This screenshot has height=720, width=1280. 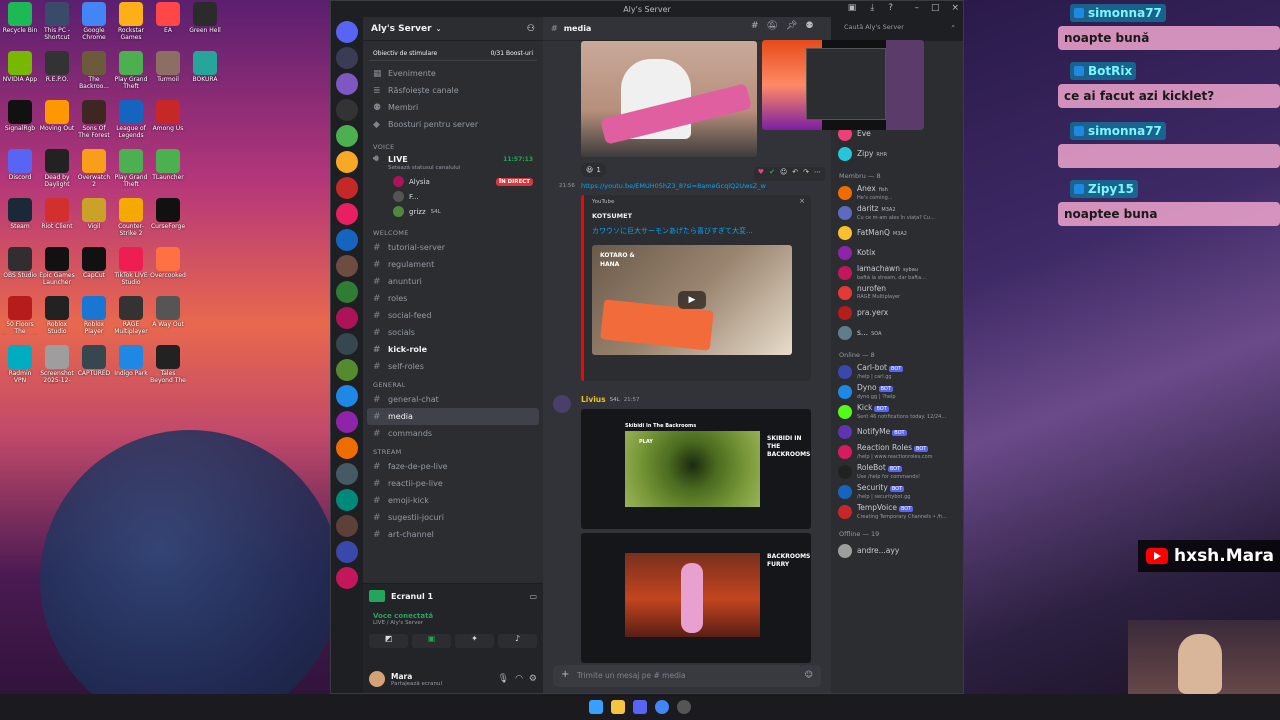 What do you see at coordinates (612, 216) in the screenshot?
I see `embed-author: KOTSUMET` at bounding box center [612, 216].